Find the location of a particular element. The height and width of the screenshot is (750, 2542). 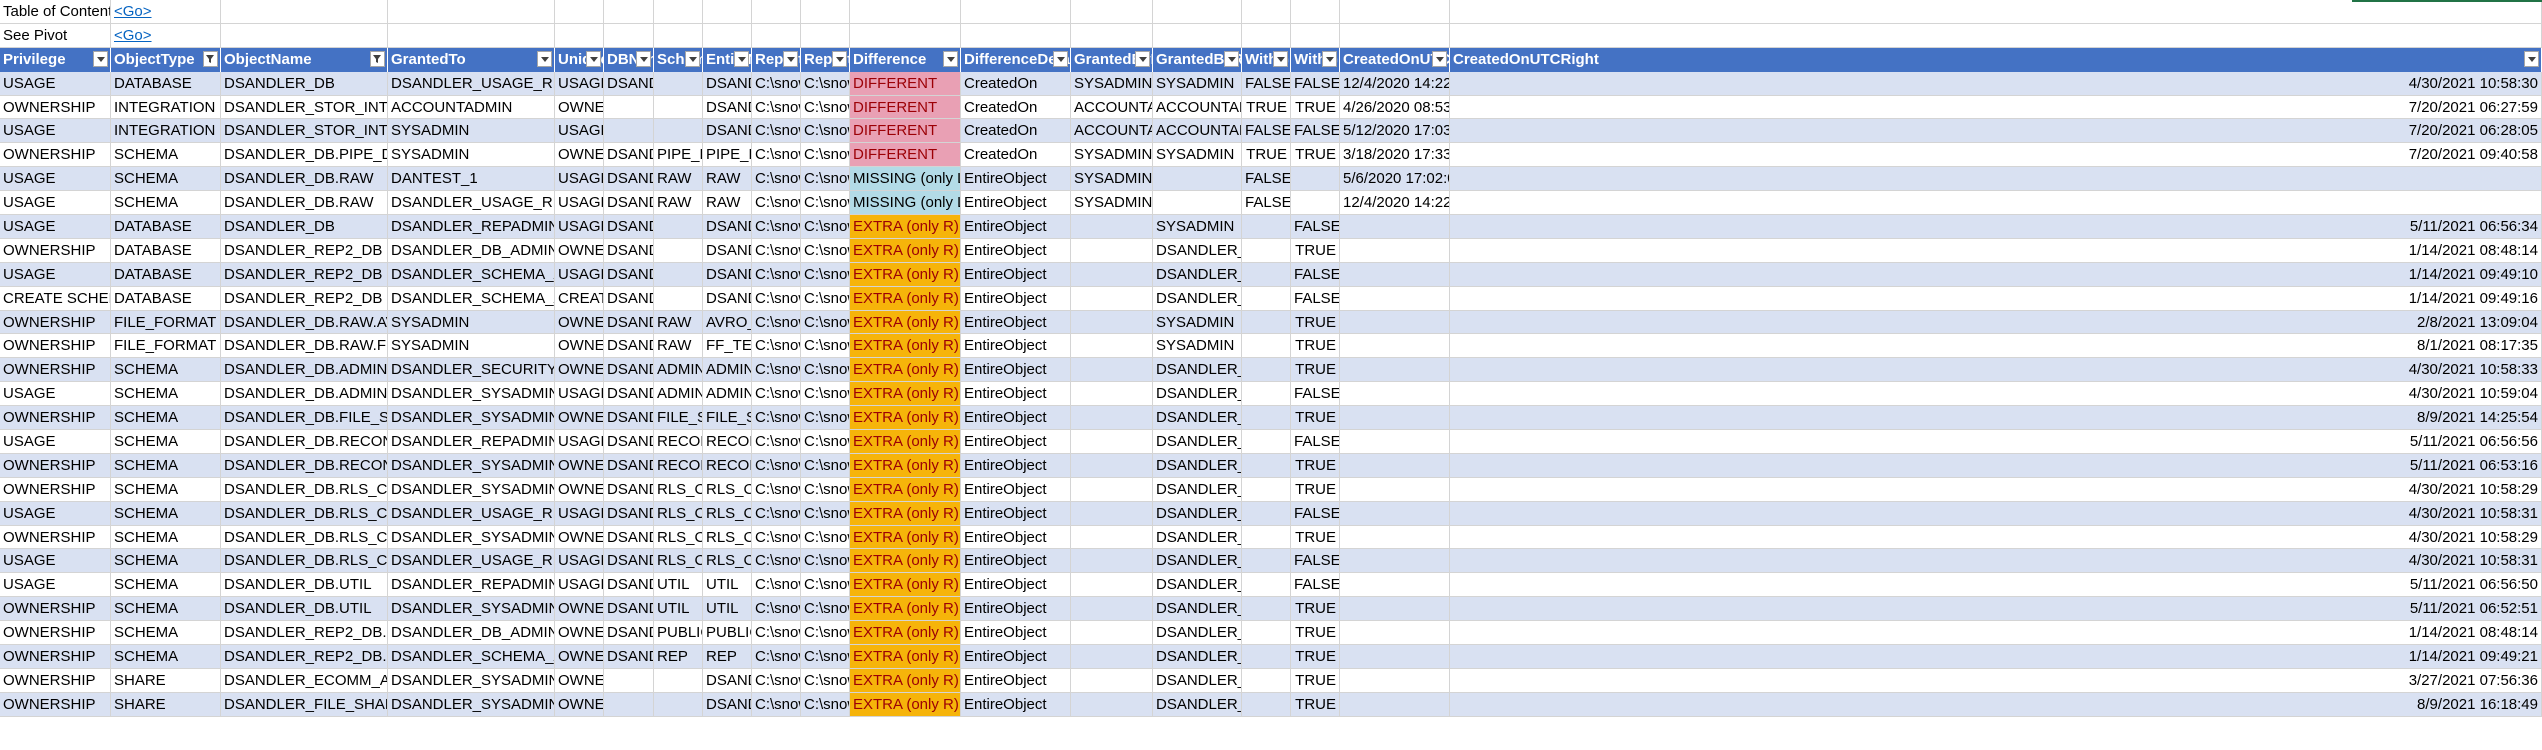

cell-grantedbyleft: ACCOUNTADMIN is located at coordinates (1112, 107).